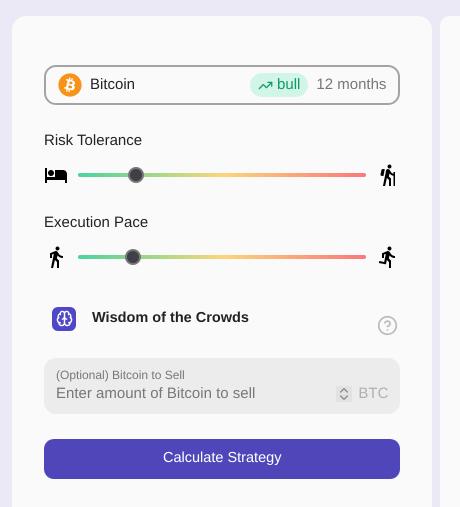  What do you see at coordinates (196, 394) in the screenshot?
I see `amount-input: Enter amount of Bitcoin to sell` at bounding box center [196, 394].